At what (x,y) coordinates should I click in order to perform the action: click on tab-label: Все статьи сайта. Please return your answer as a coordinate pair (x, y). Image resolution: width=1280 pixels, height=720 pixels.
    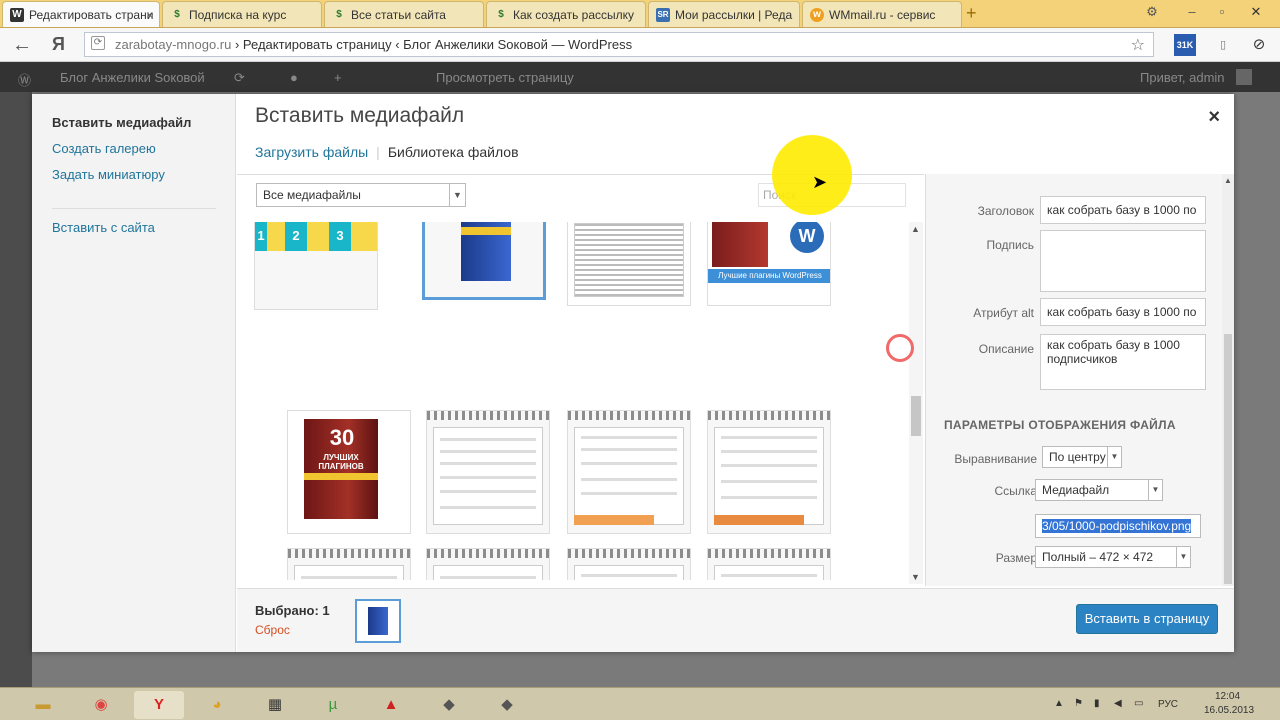
    Looking at the image, I should click on (398, 15).